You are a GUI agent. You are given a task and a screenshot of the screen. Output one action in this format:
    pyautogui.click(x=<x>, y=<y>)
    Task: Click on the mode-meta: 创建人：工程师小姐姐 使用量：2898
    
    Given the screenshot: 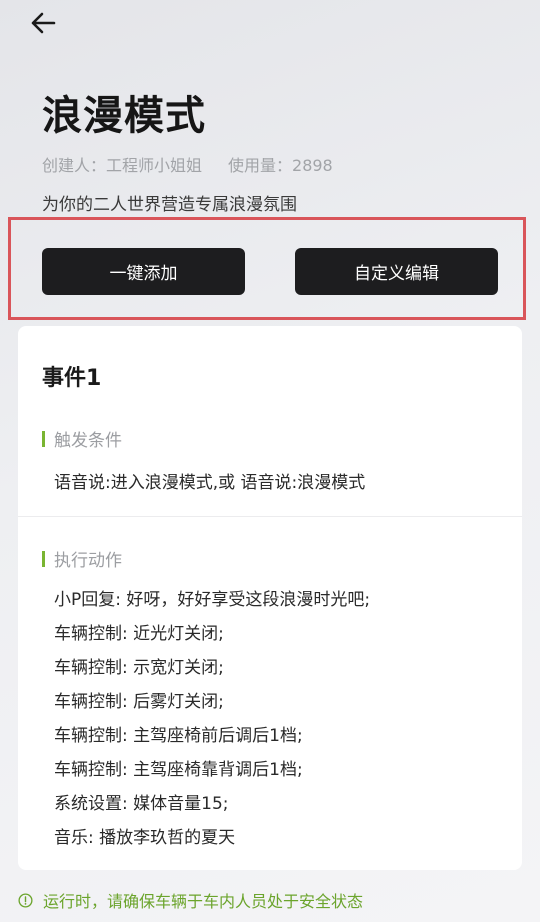 What is the action you would take?
    pyautogui.click(x=281, y=164)
    